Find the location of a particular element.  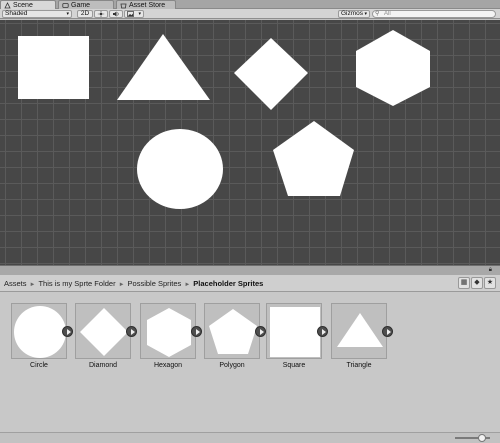

search-placeholder: All is located at coordinates (387, 14).